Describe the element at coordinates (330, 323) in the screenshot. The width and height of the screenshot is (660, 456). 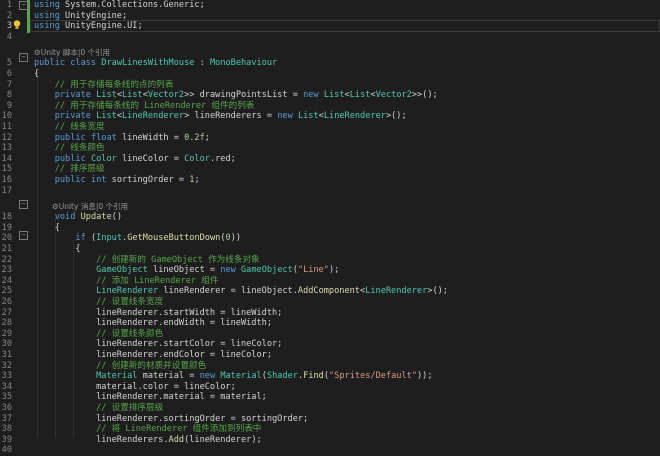
I see `code-line: 28 lineRenderer.endWidth = lineWidth;` at that location.